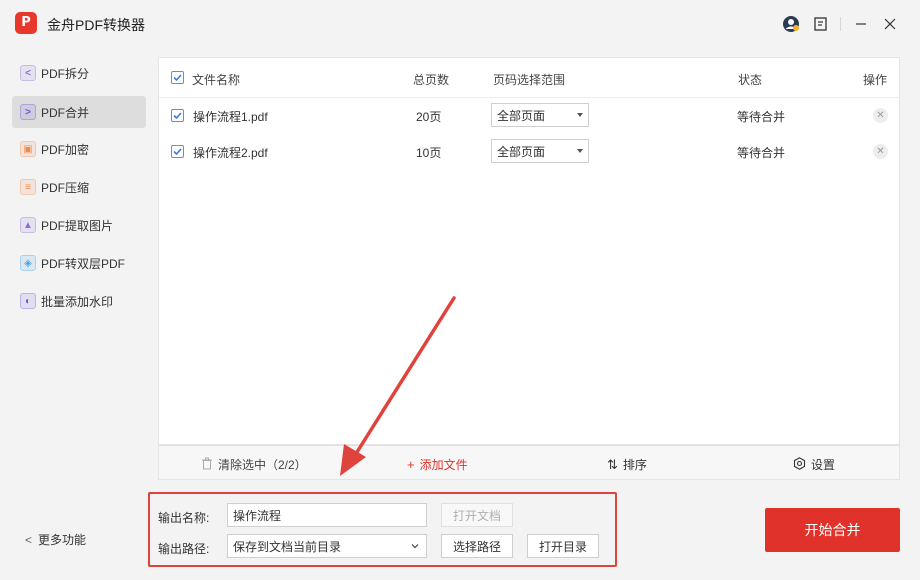 The height and width of the screenshot is (580, 920). I want to click on choose-path-button: 选择路径, so click(477, 546).